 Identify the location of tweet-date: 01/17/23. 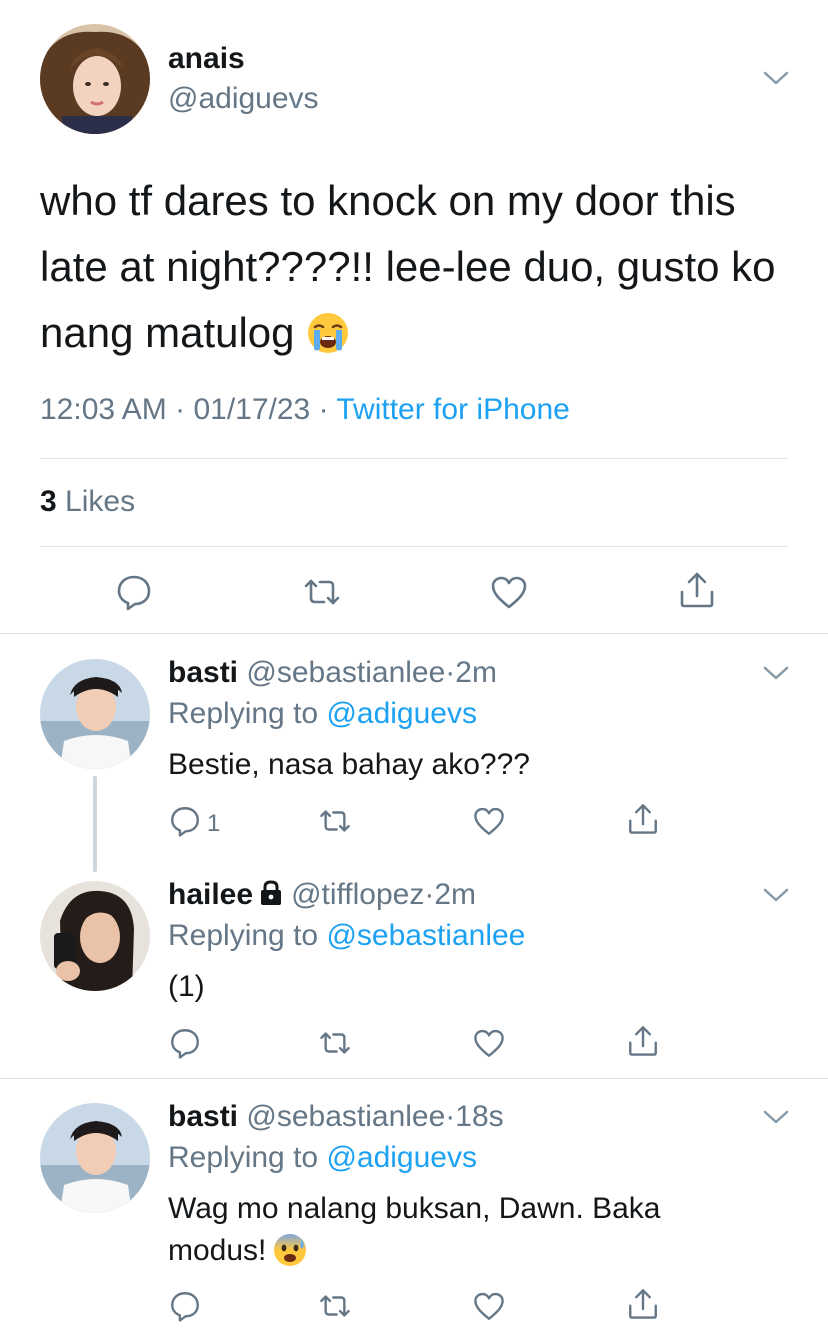
(252, 409).